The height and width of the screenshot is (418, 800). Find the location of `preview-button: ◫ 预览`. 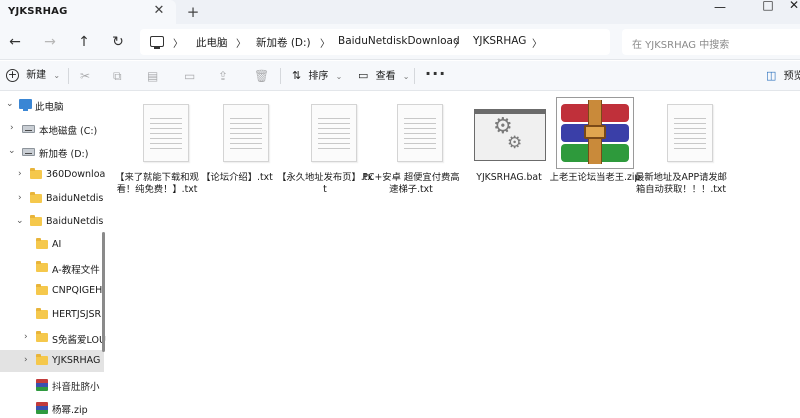

preview-button: ◫ 预览 is located at coordinates (783, 76).